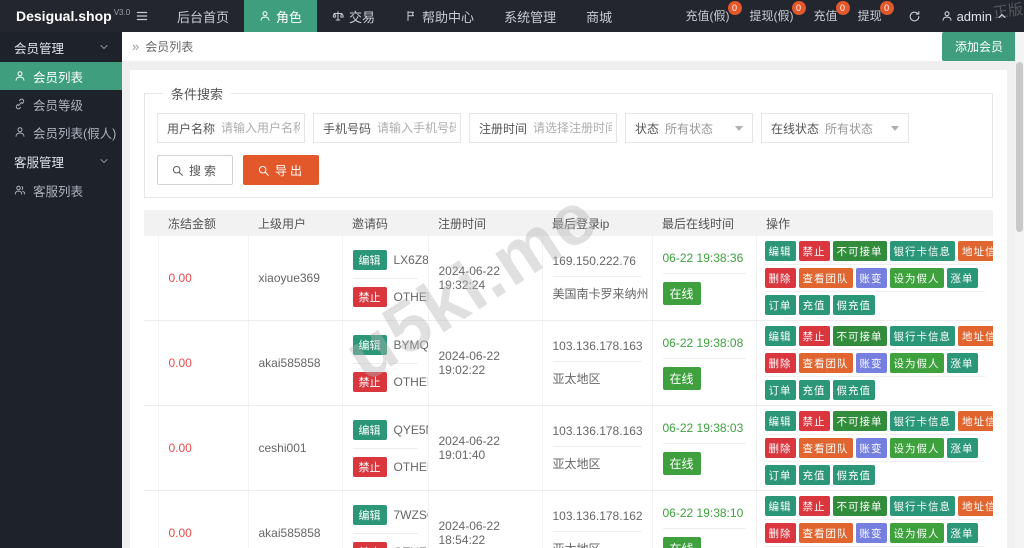  I want to click on topbar-counter-0: 充值(假) 0, so click(714, 16).